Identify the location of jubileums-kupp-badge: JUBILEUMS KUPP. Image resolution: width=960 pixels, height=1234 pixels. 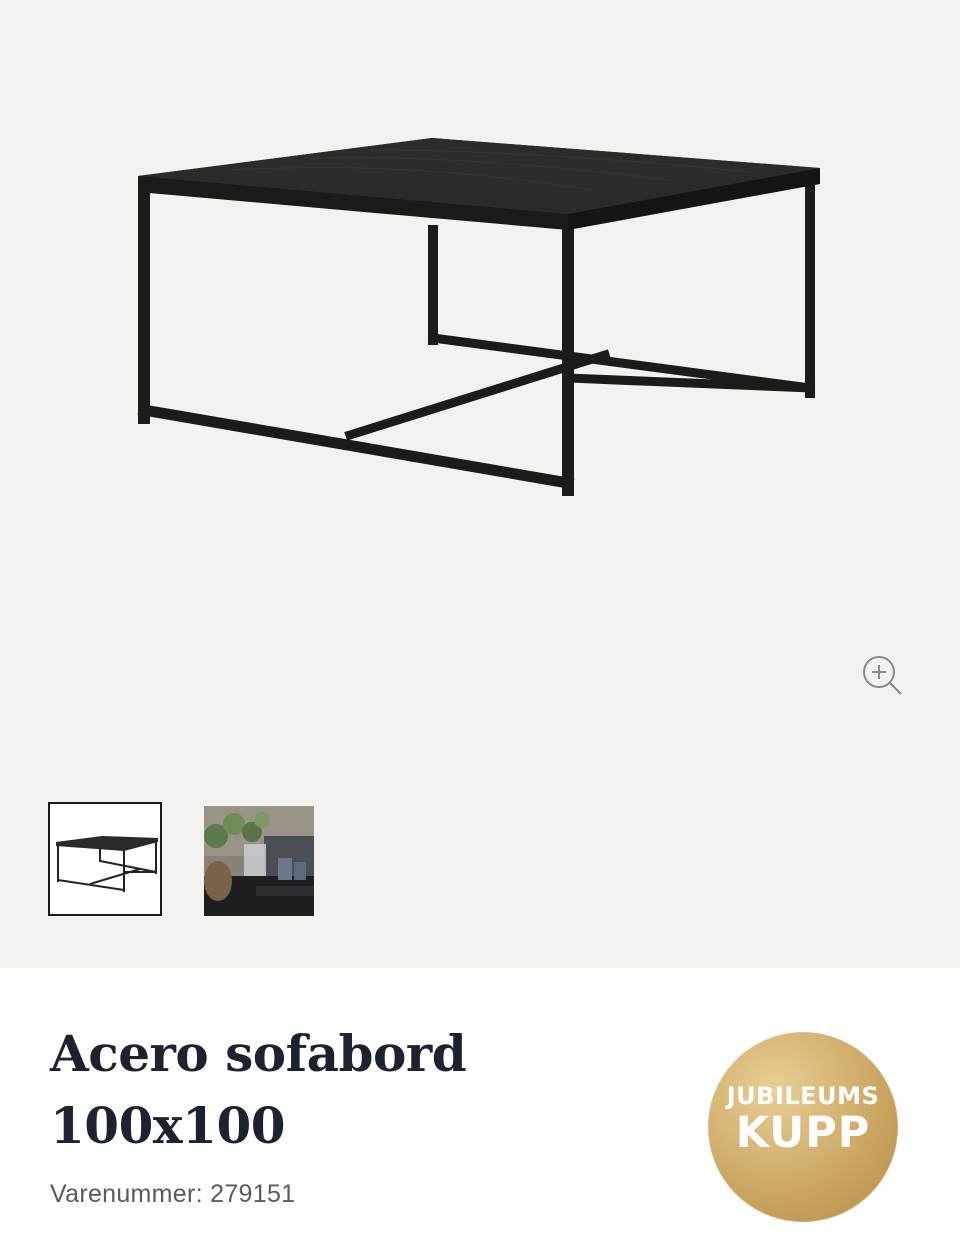
(803, 1127).